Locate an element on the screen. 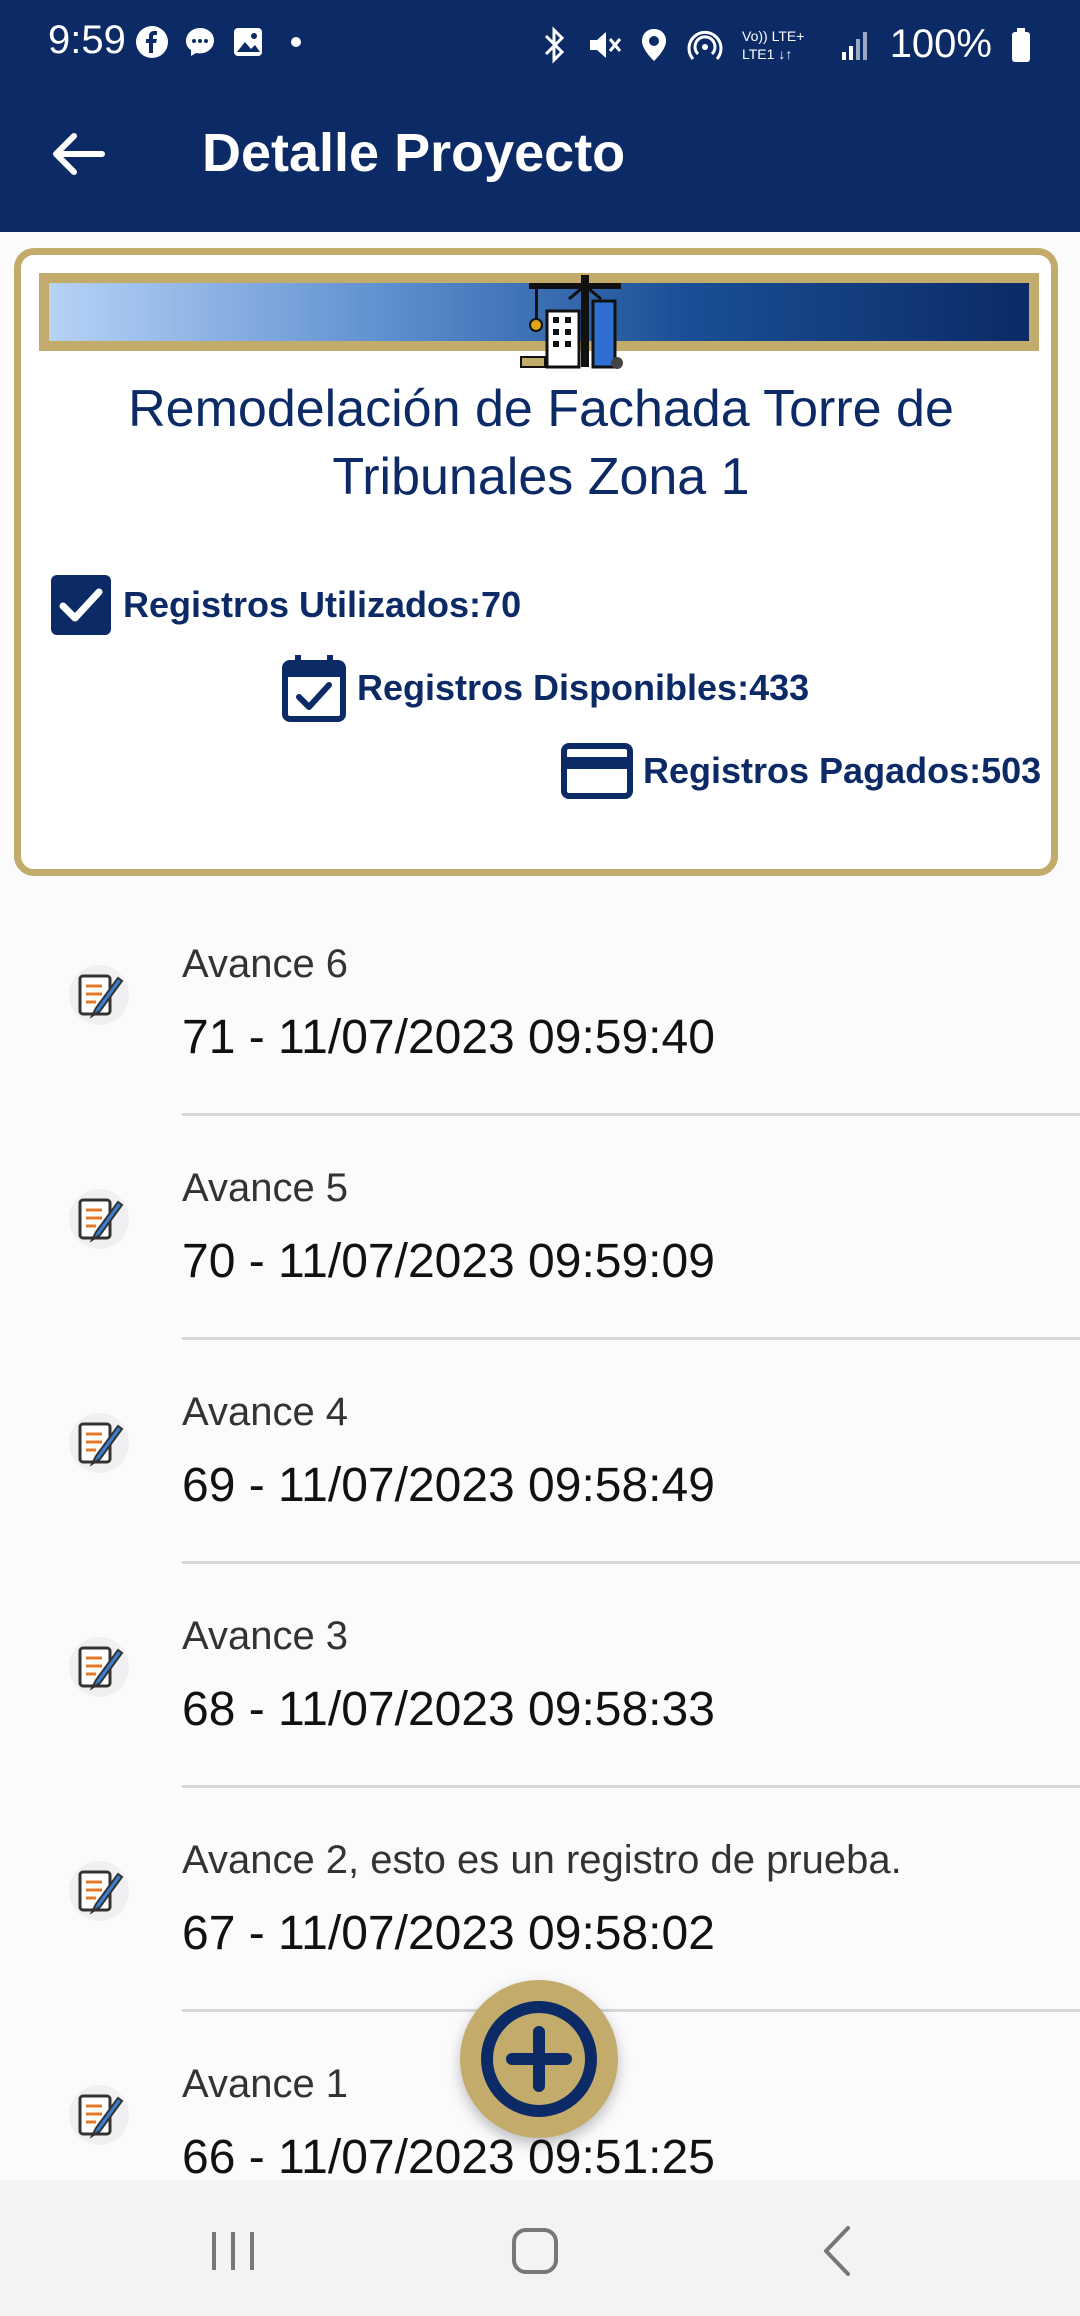 Image resolution: width=1080 pixels, height=2316 pixels. messenger-icon is located at coordinates (200, 42).